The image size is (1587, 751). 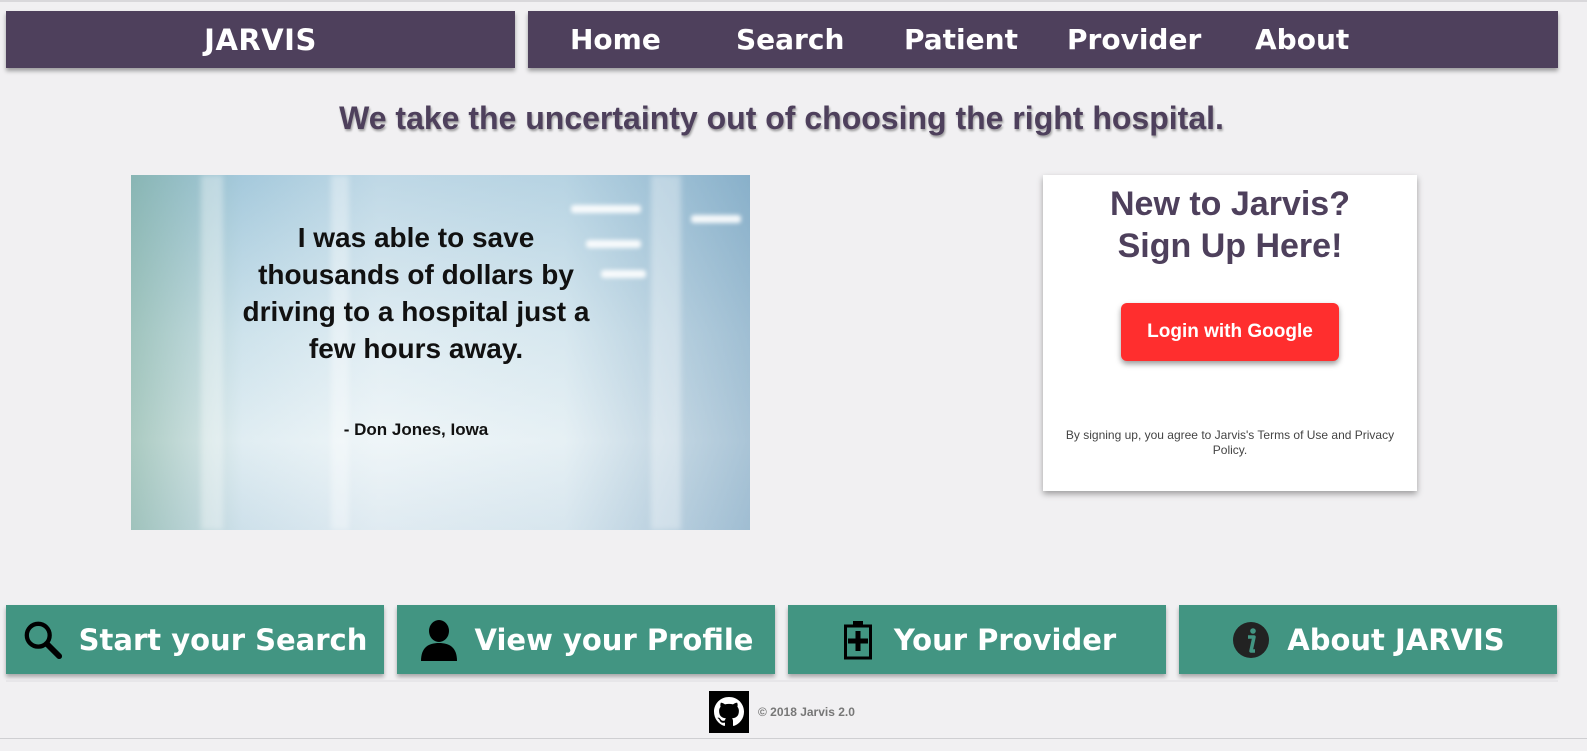 What do you see at coordinates (615, 39) in the screenshot?
I see `nav-home: Home` at bounding box center [615, 39].